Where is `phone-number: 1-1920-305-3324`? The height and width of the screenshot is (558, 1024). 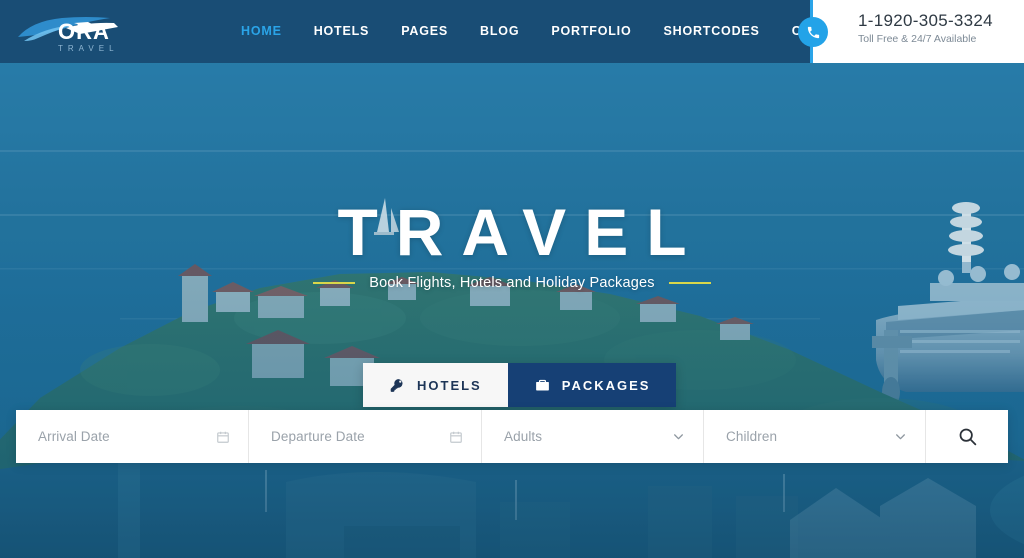 phone-number: 1-1920-305-3324 is located at coordinates (925, 20).